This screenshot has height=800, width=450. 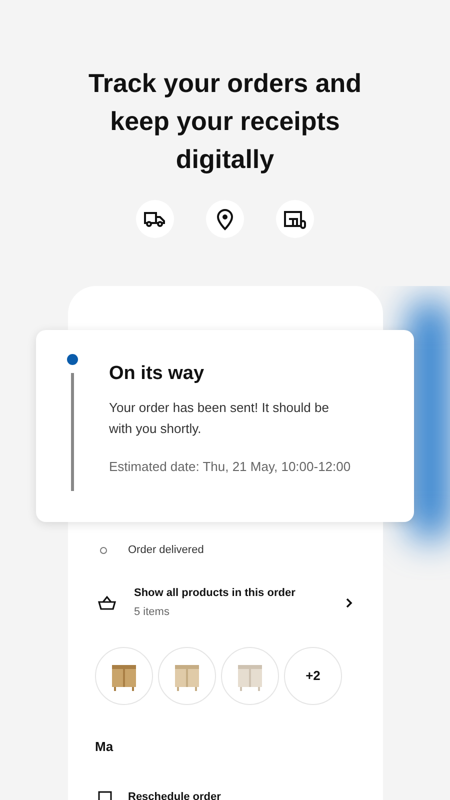 What do you see at coordinates (155, 219) in the screenshot?
I see `truck-icon` at bounding box center [155, 219].